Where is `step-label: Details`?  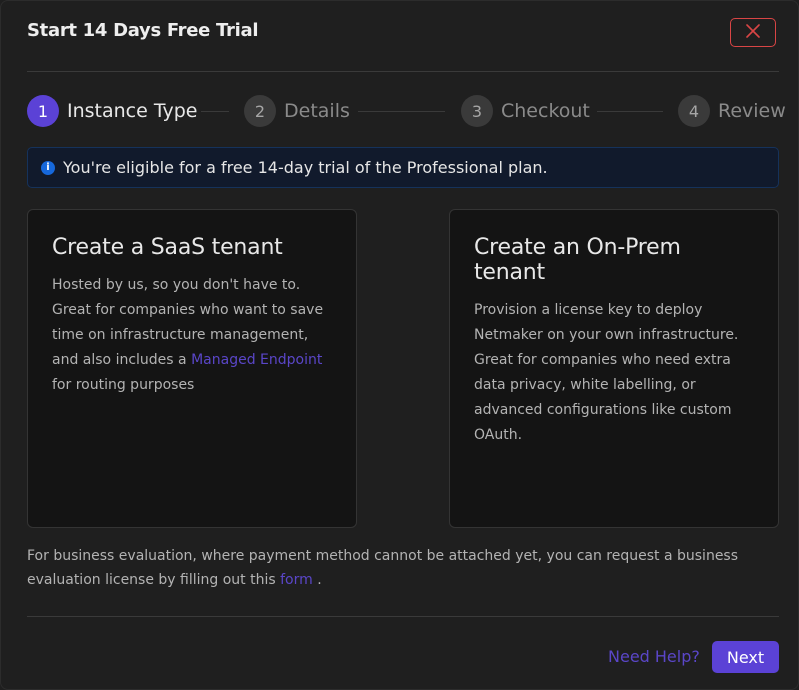
step-label: Details is located at coordinates (317, 111).